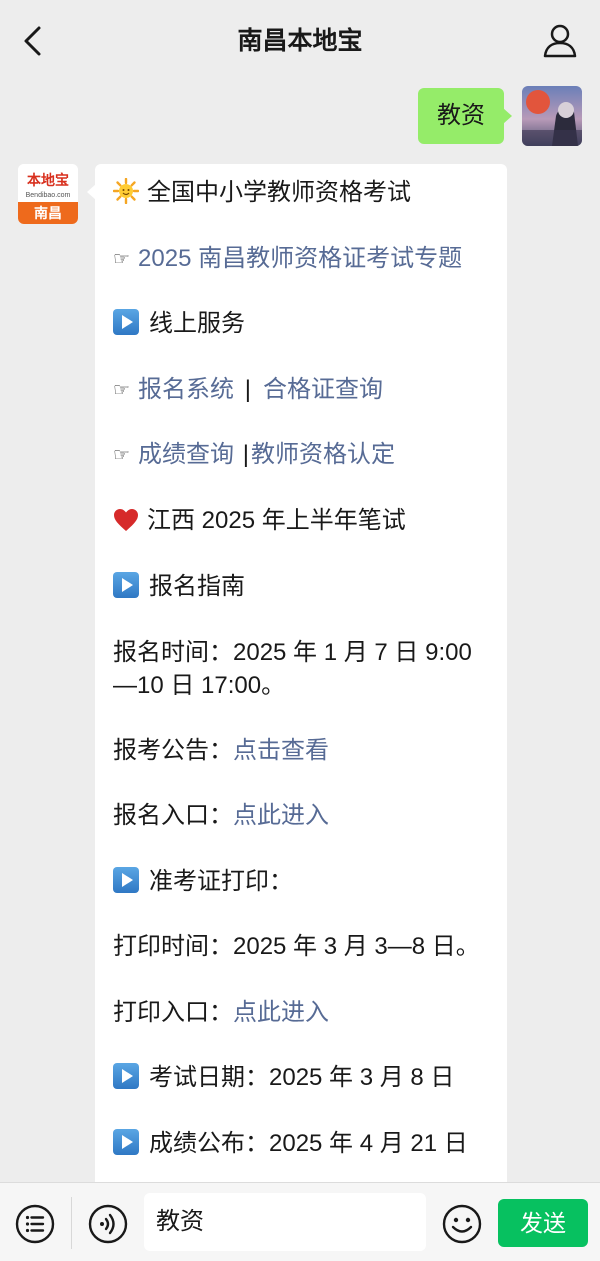 Image resolution: width=600 pixels, height=1261 pixels. Describe the element at coordinates (126, 191) in the screenshot. I see `sun-emoji-icon` at that location.